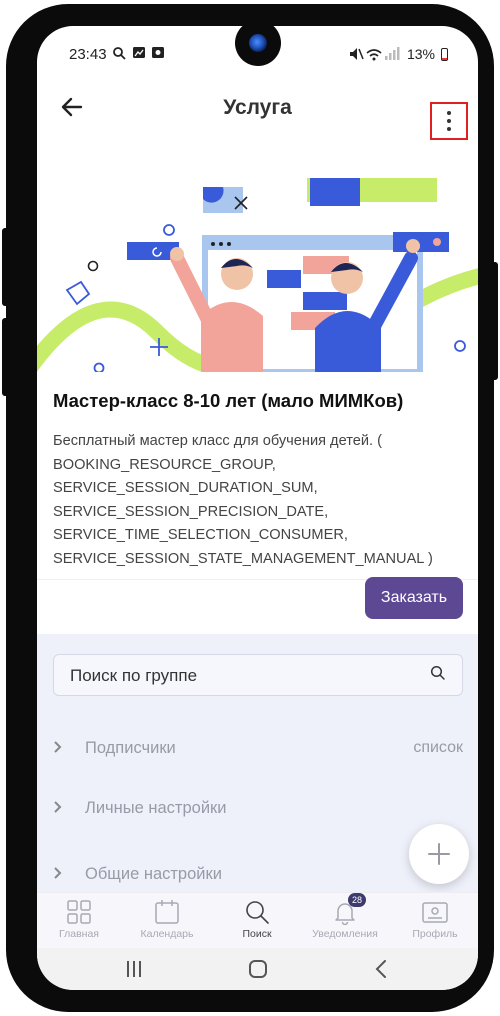 This screenshot has height=1016, width=500. What do you see at coordinates (258, 874) in the screenshot?
I see `row-general-settings: Общие настройки` at bounding box center [258, 874].